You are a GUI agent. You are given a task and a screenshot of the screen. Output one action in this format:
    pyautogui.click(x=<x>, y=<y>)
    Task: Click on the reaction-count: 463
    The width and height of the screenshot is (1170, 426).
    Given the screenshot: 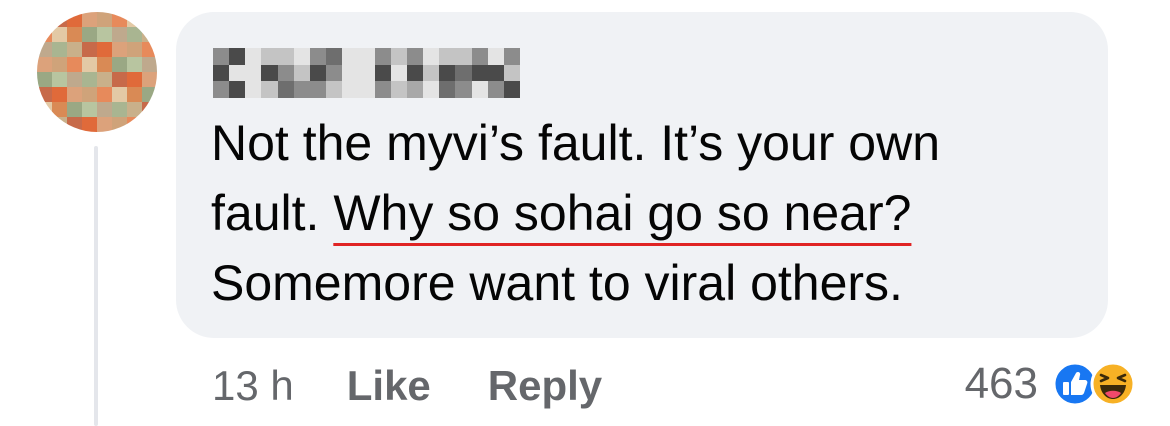 What is the action you would take?
    pyautogui.click(x=1001, y=384)
    